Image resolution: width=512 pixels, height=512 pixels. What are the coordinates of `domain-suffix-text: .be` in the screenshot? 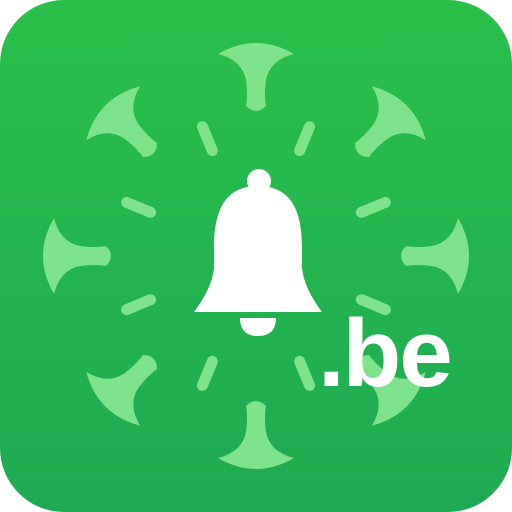 It's located at (385, 353).